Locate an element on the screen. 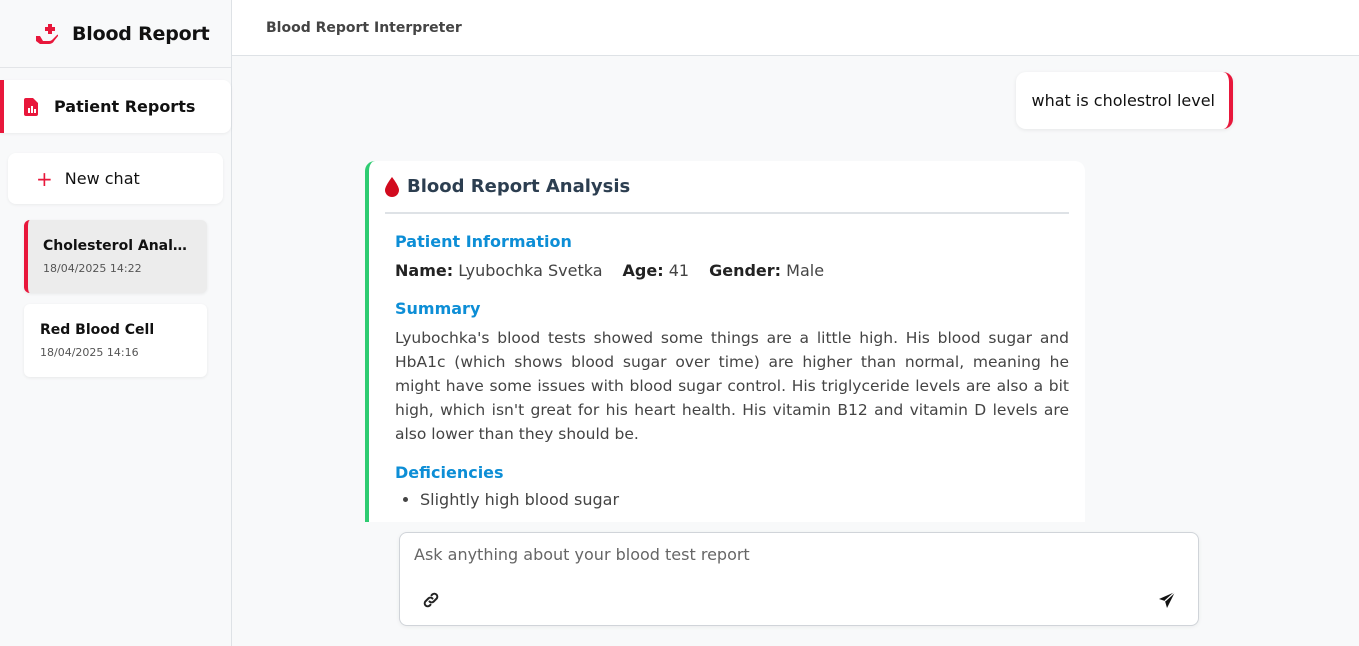  user-message-bubble: what is cholestrol level is located at coordinates (1124, 100).